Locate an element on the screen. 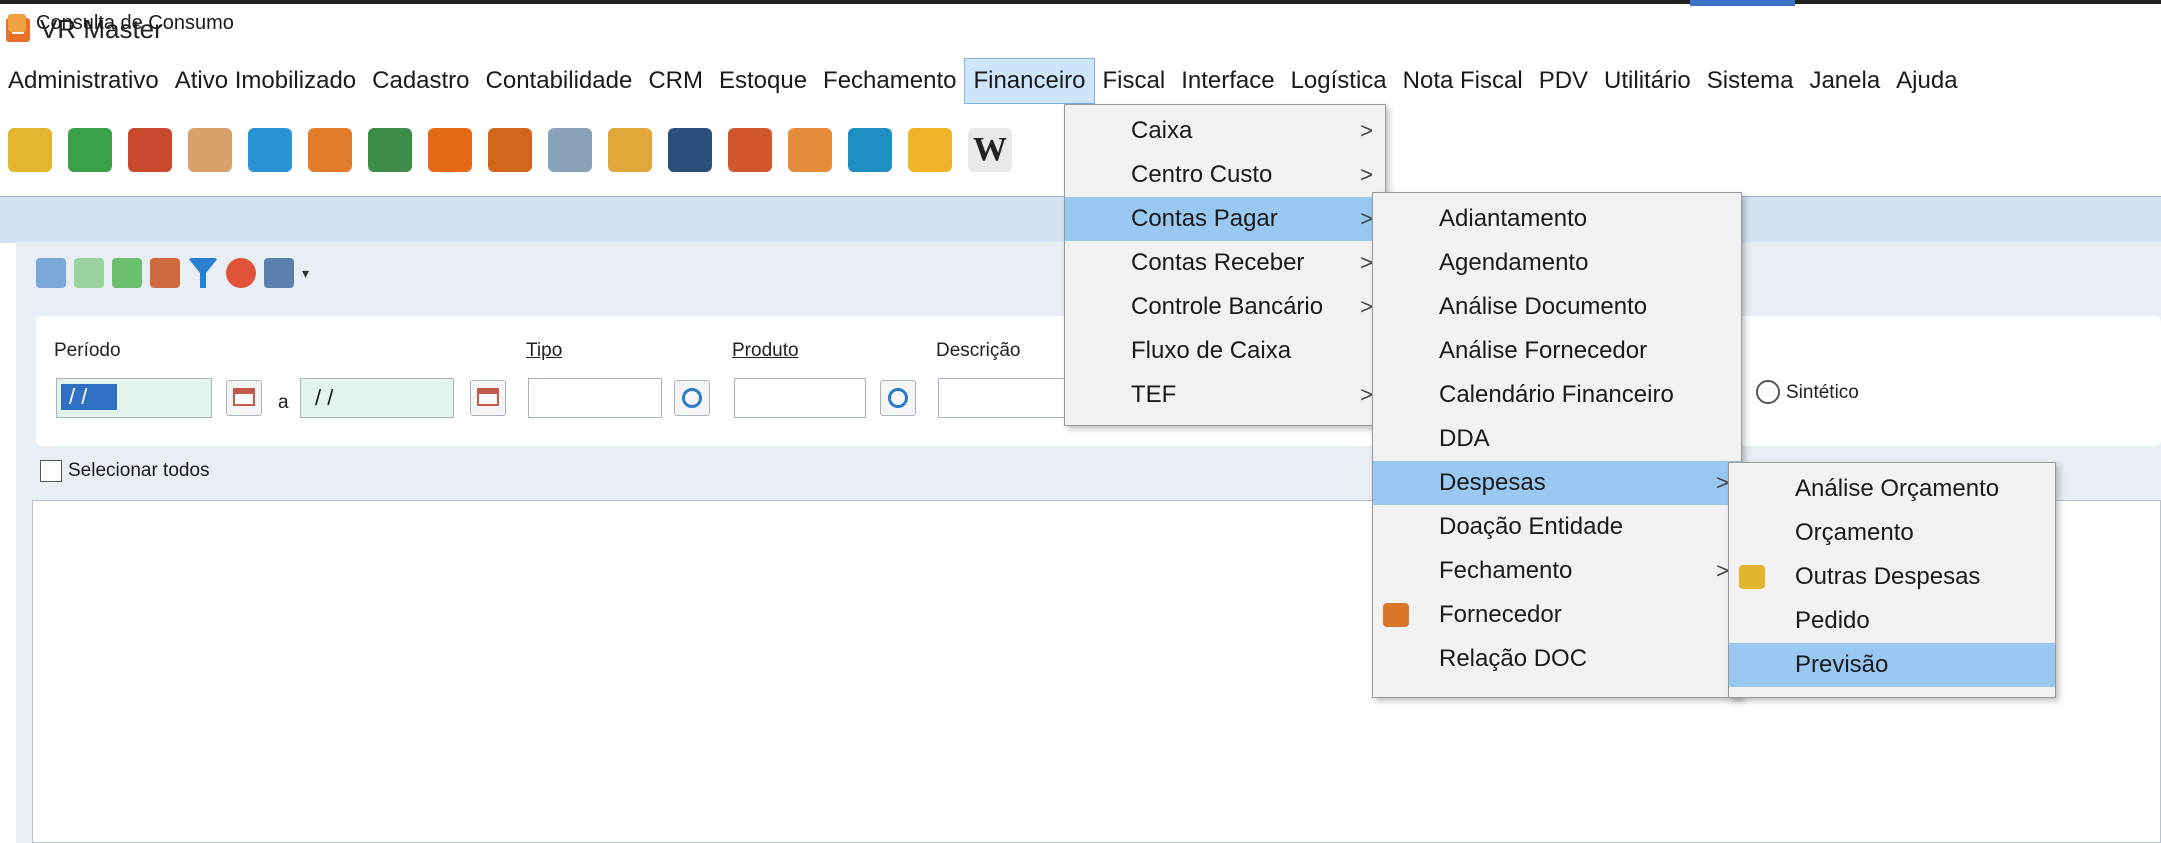 This screenshot has height=843, width=2161. refresh-icon is located at coordinates (241, 273).